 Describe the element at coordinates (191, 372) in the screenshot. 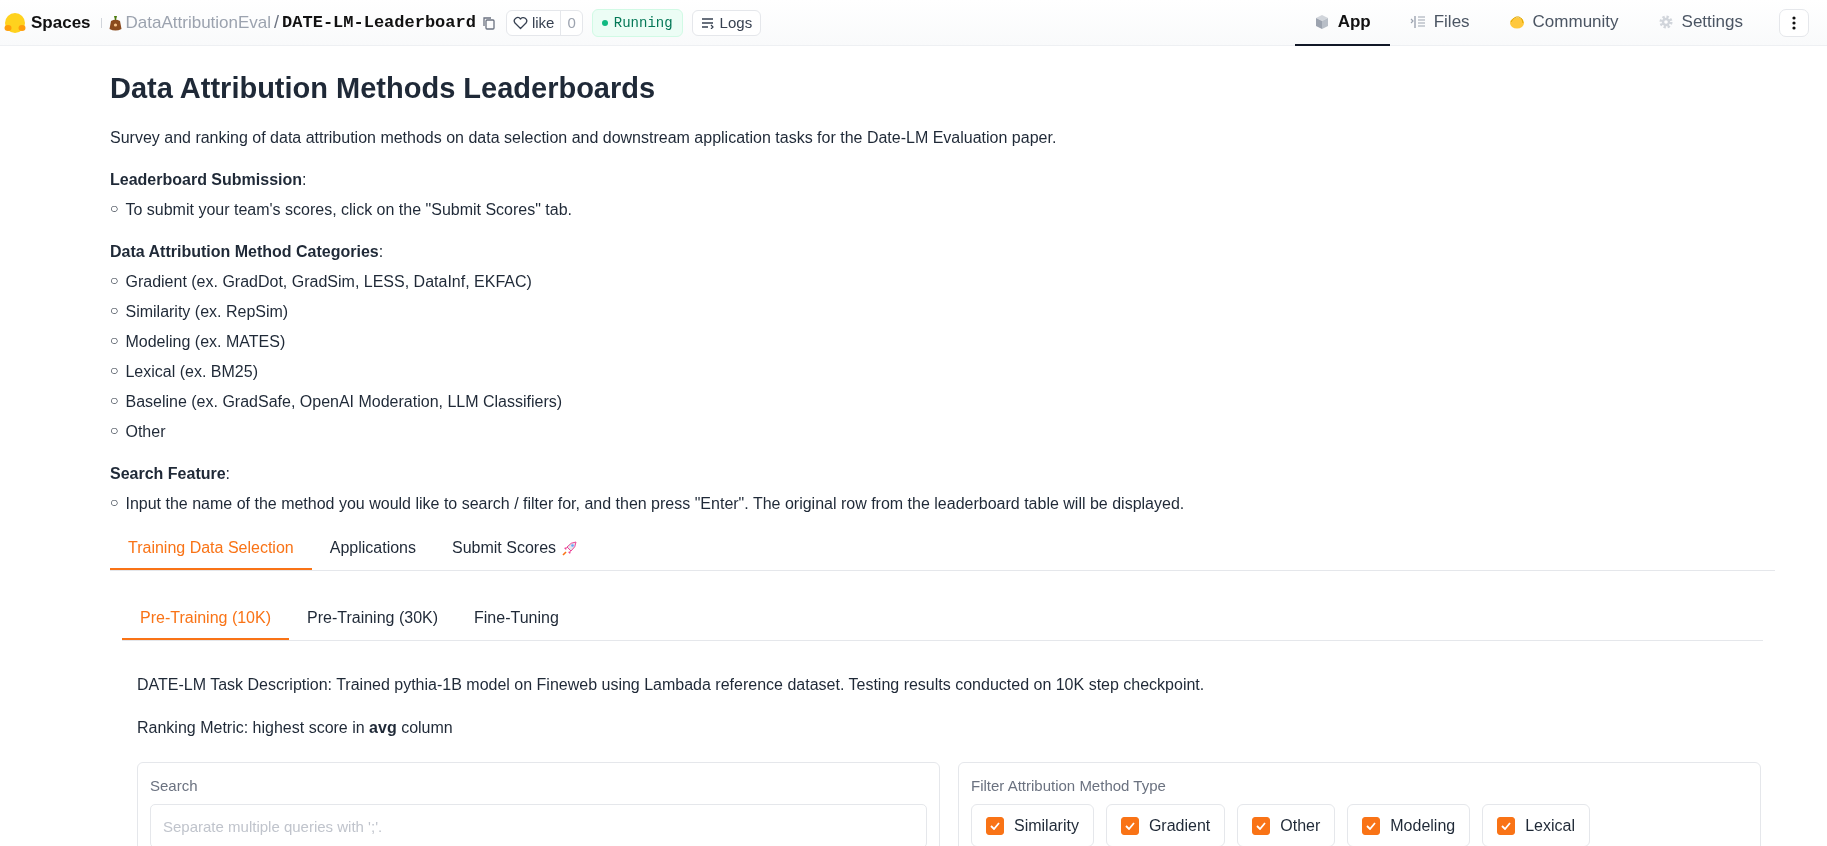

I see `list-item-text: Lexical (ex. BM25)` at that location.